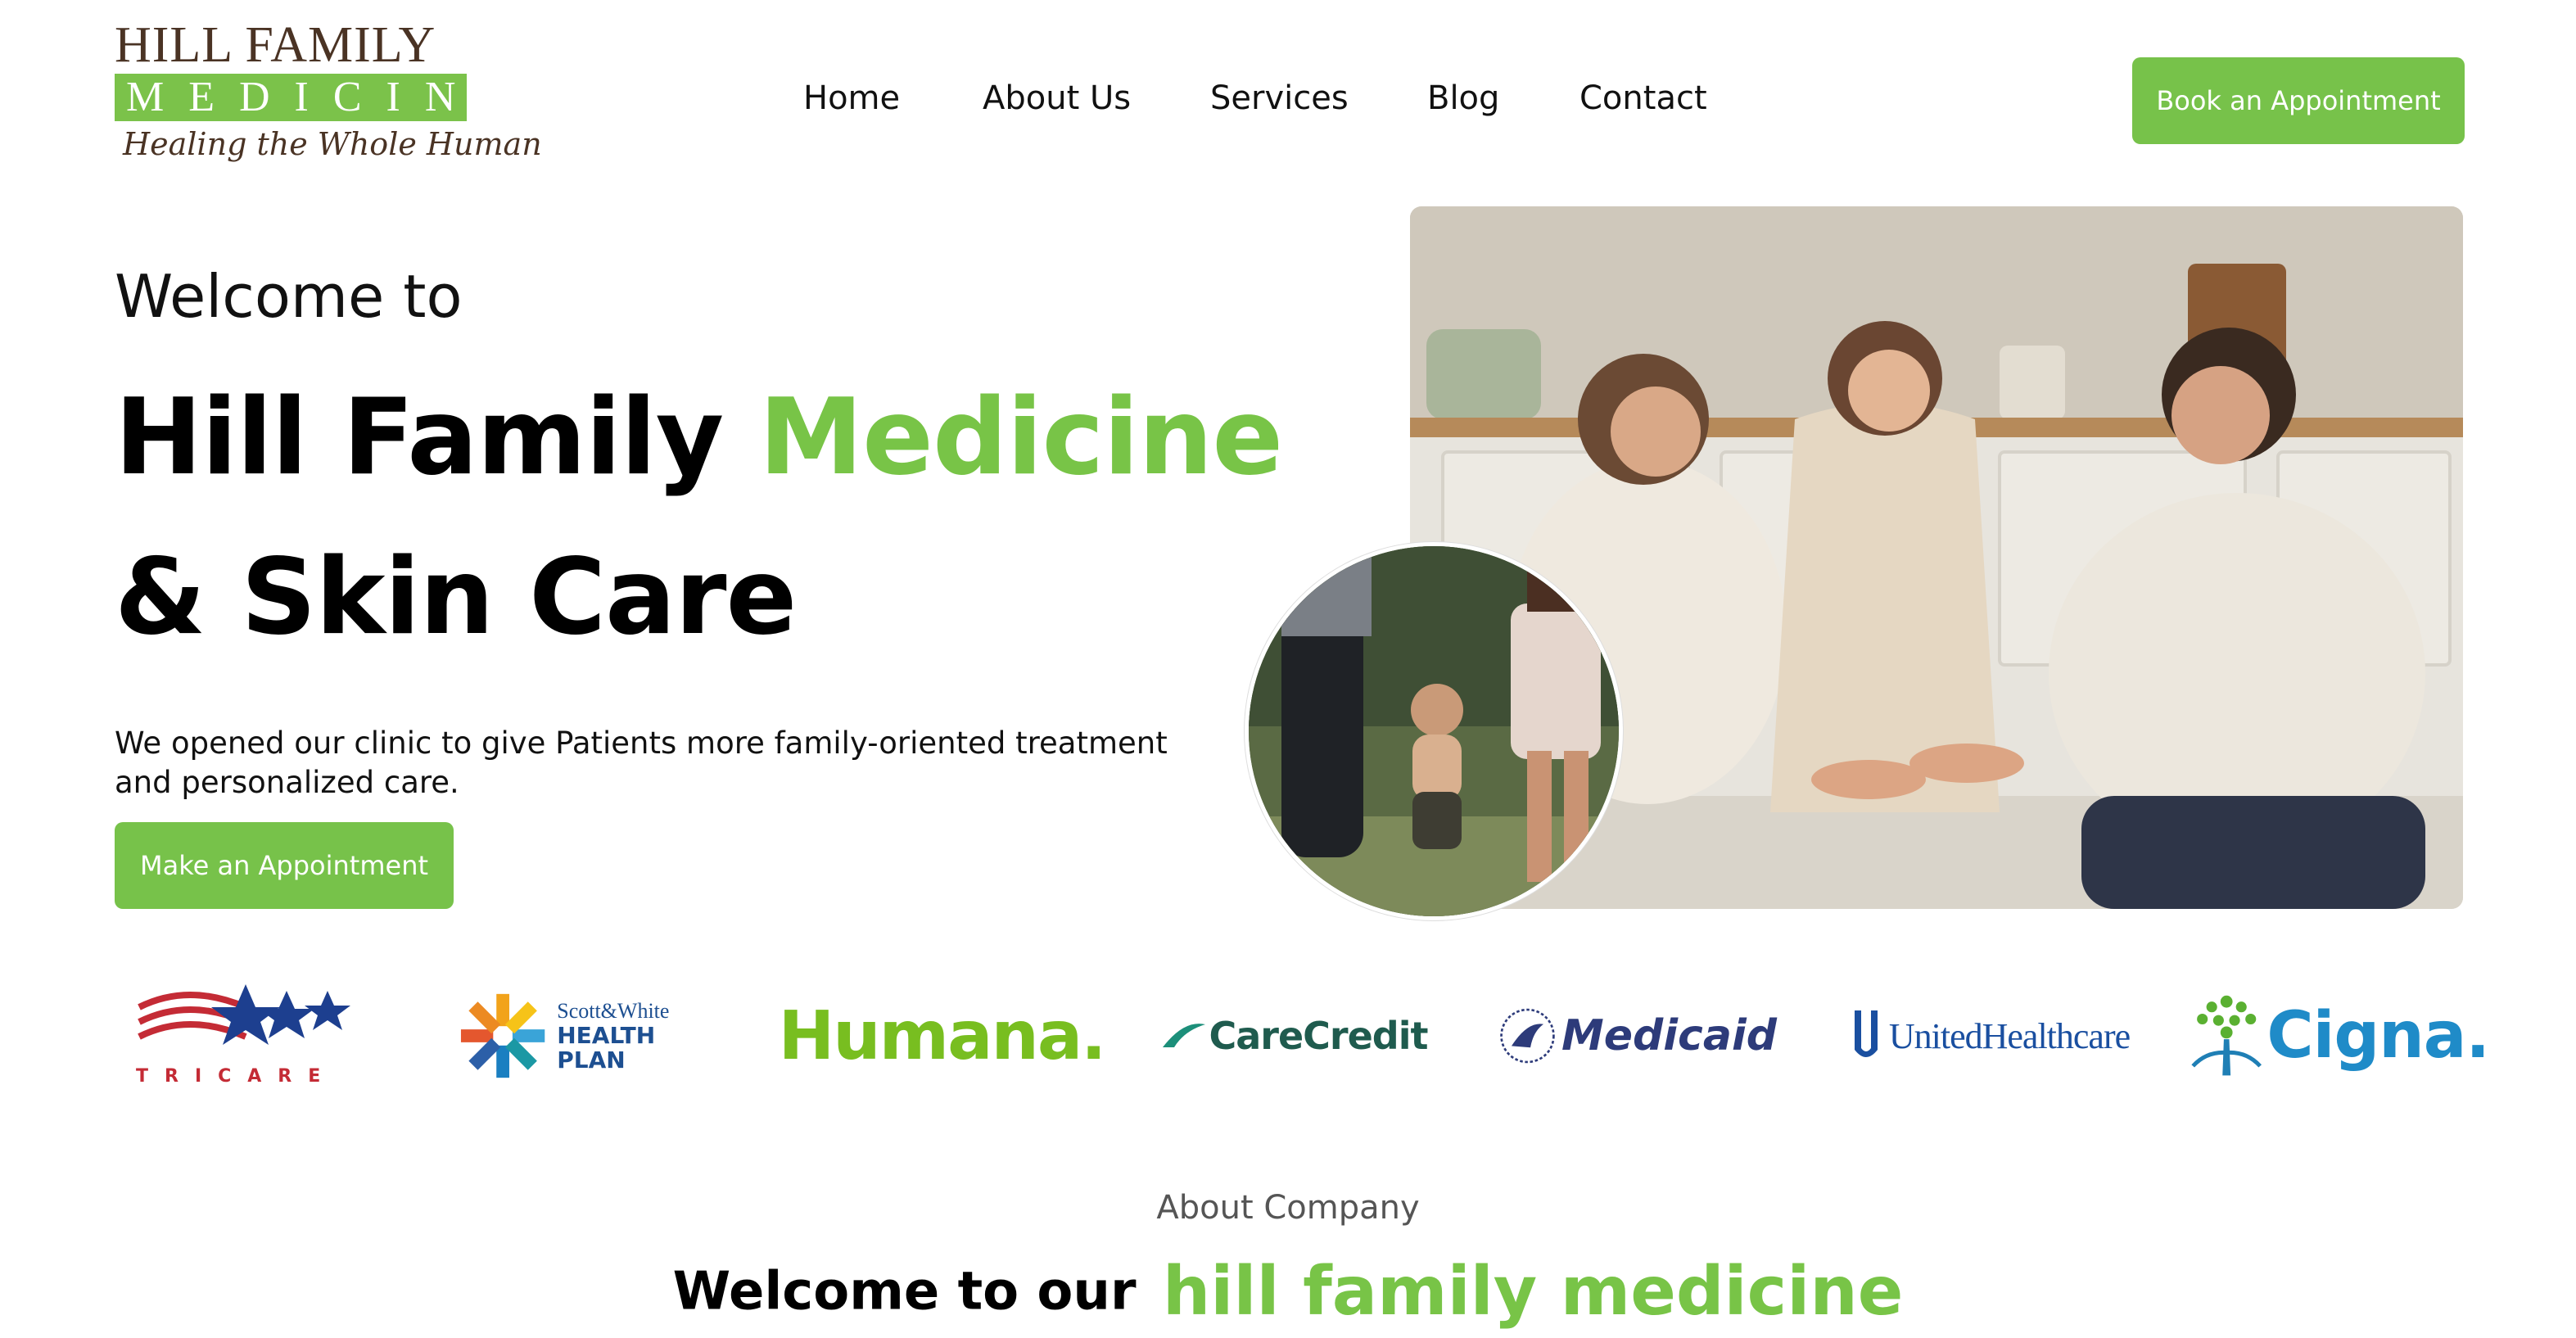 Image resolution: width=2576 pixels, height=1338 pixels. I want to click on nav-about-us: About Us, so click(1057, 99).